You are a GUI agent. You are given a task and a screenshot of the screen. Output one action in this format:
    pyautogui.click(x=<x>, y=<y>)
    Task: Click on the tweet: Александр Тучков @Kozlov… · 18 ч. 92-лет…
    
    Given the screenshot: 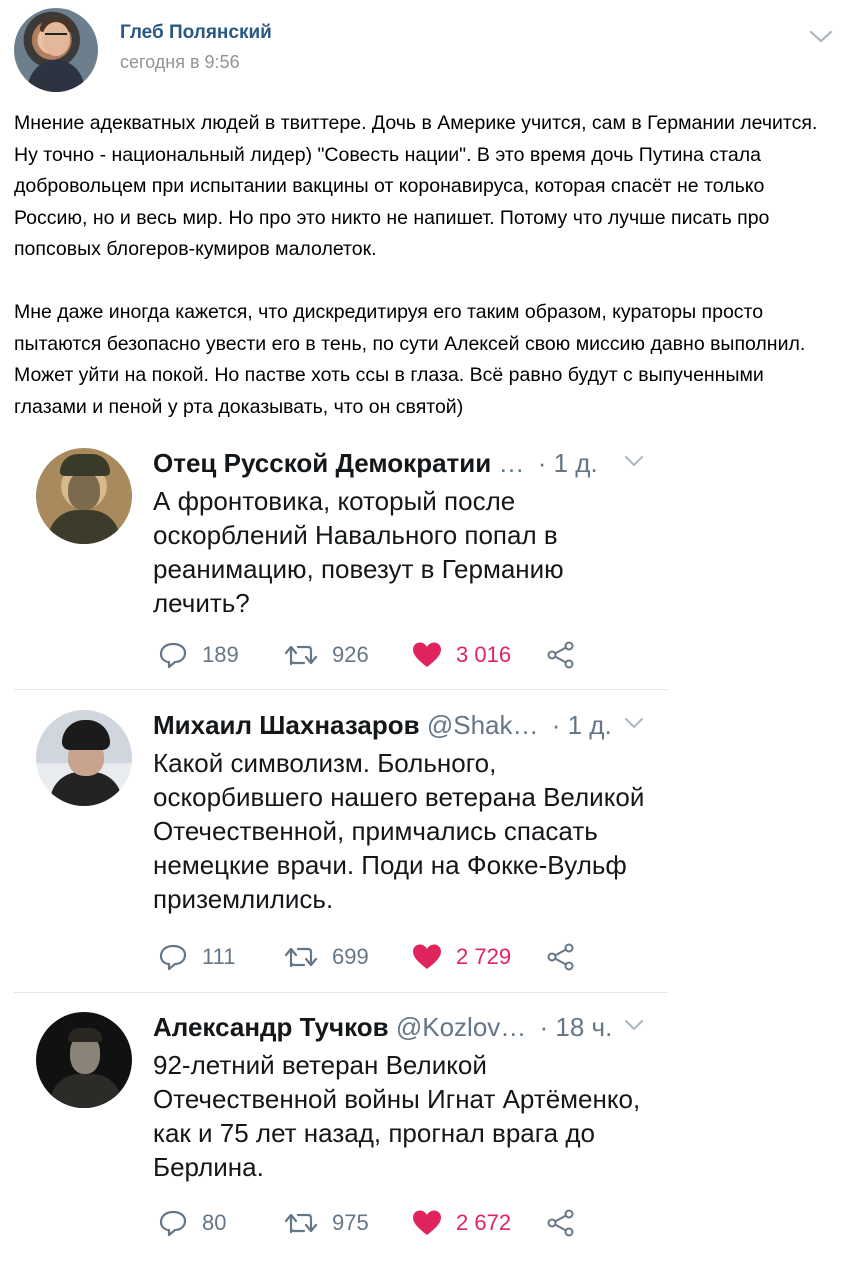 What is the action you would take?
    pyautogui.click(x=341, y=1132)
    